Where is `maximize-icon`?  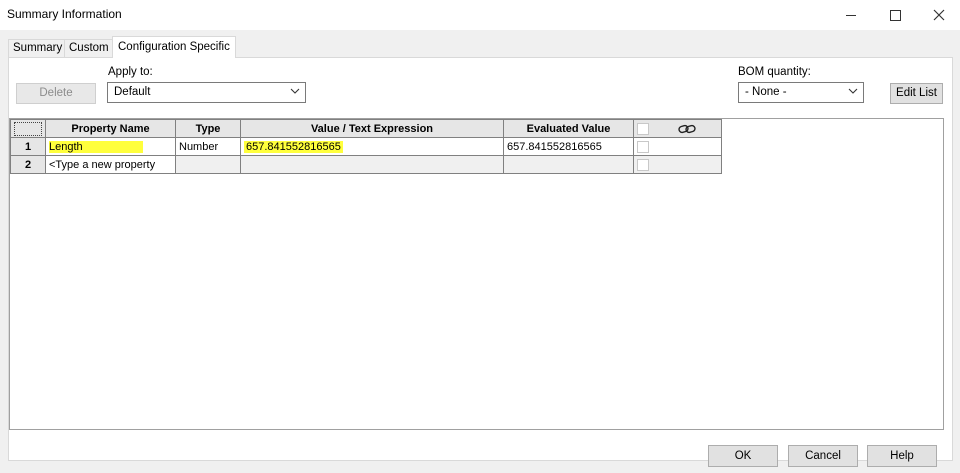 maximize-icon is located at coordinates (895, 15).